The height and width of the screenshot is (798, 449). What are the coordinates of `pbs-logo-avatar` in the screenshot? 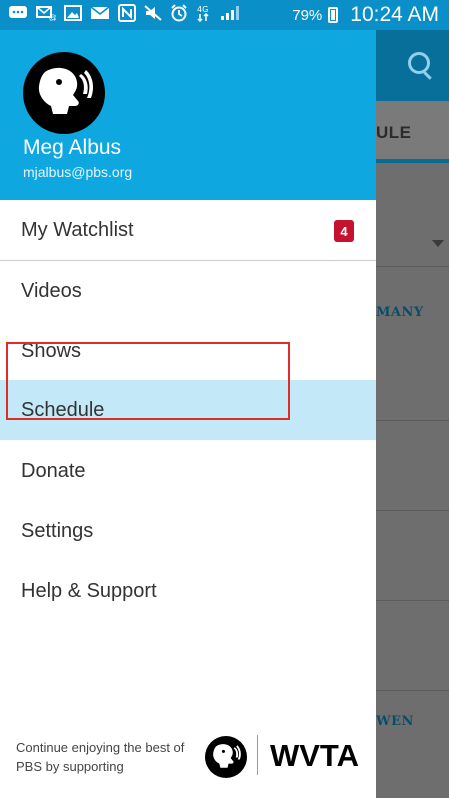 It's located at (64, 93).